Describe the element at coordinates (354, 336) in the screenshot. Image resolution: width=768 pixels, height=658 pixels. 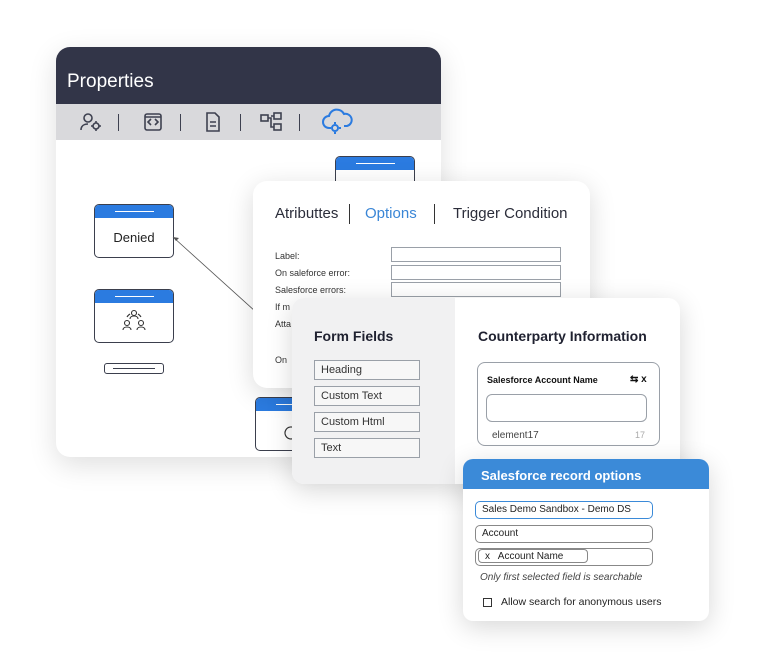
I see `form-fields-title: Form Fields` at that location.